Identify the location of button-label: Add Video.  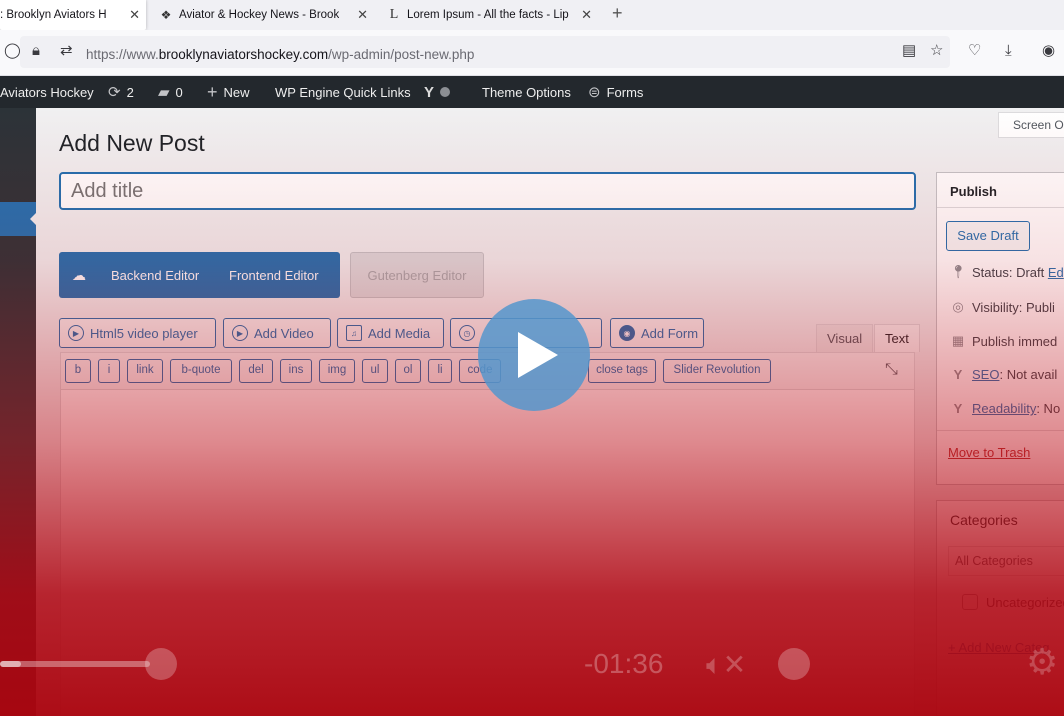
(284, 333).